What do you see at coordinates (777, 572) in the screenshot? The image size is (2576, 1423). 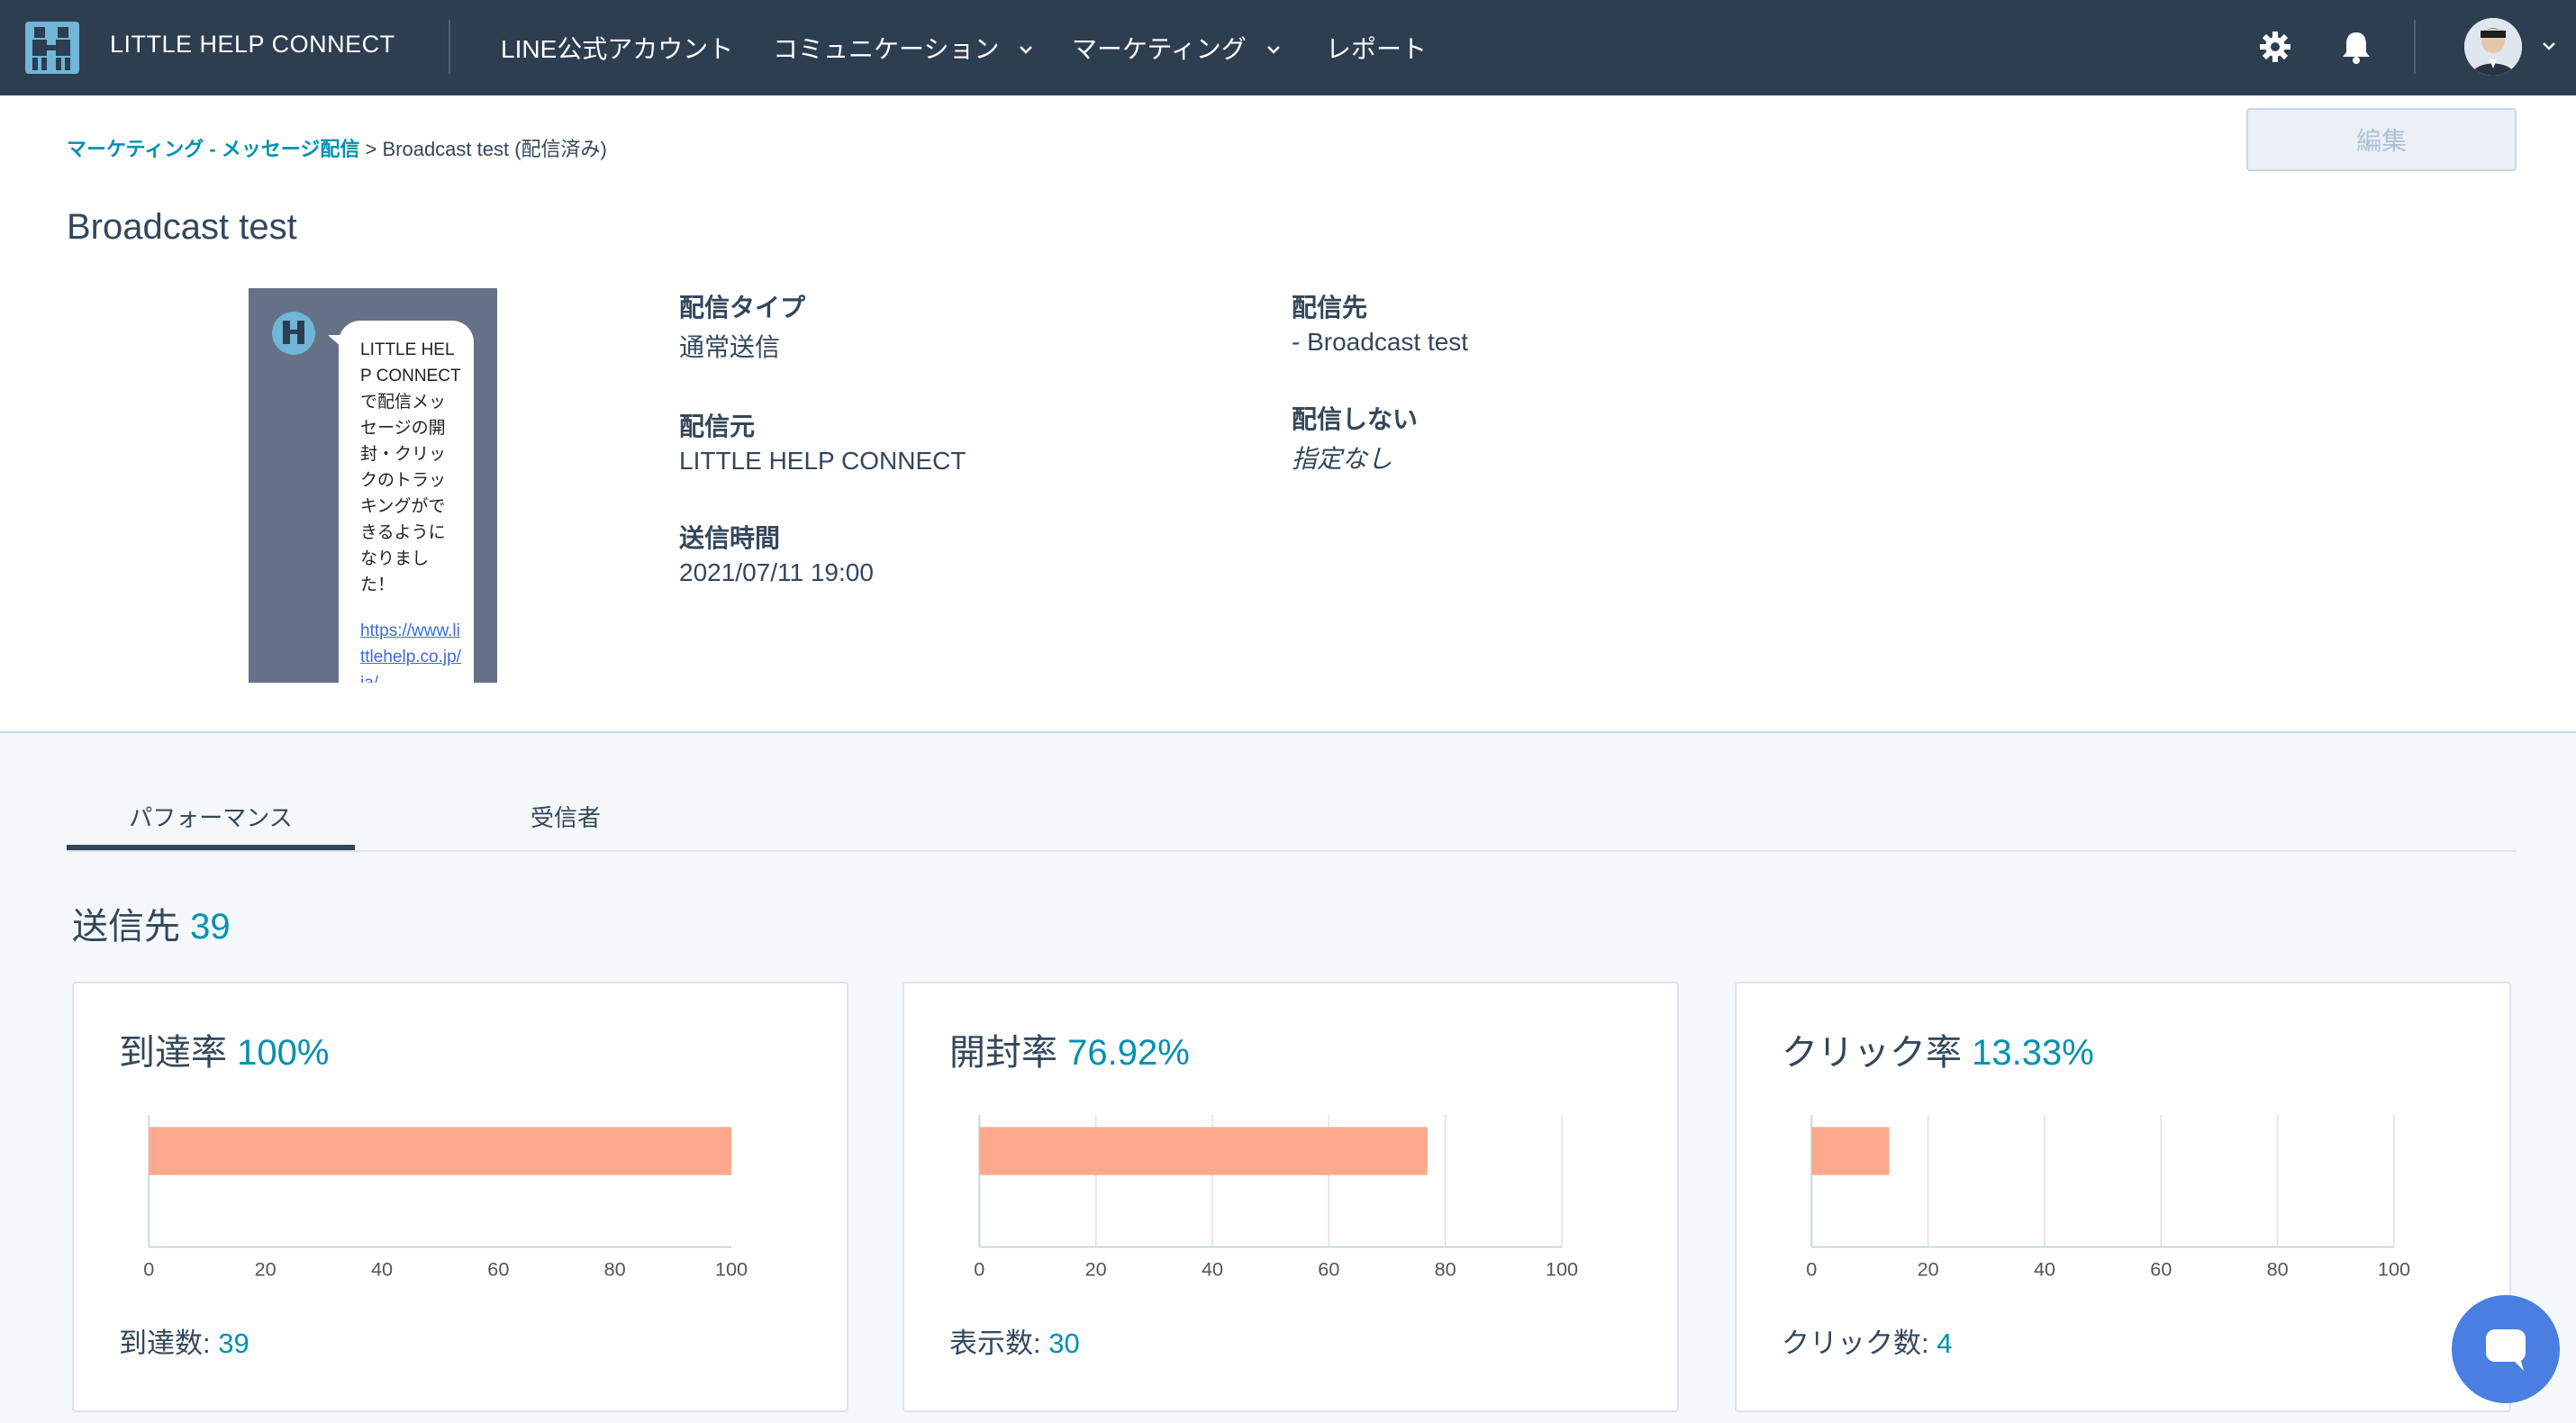 I see `send-time-value: 2021/07/11 19:00` at bounding box center [777, 572].